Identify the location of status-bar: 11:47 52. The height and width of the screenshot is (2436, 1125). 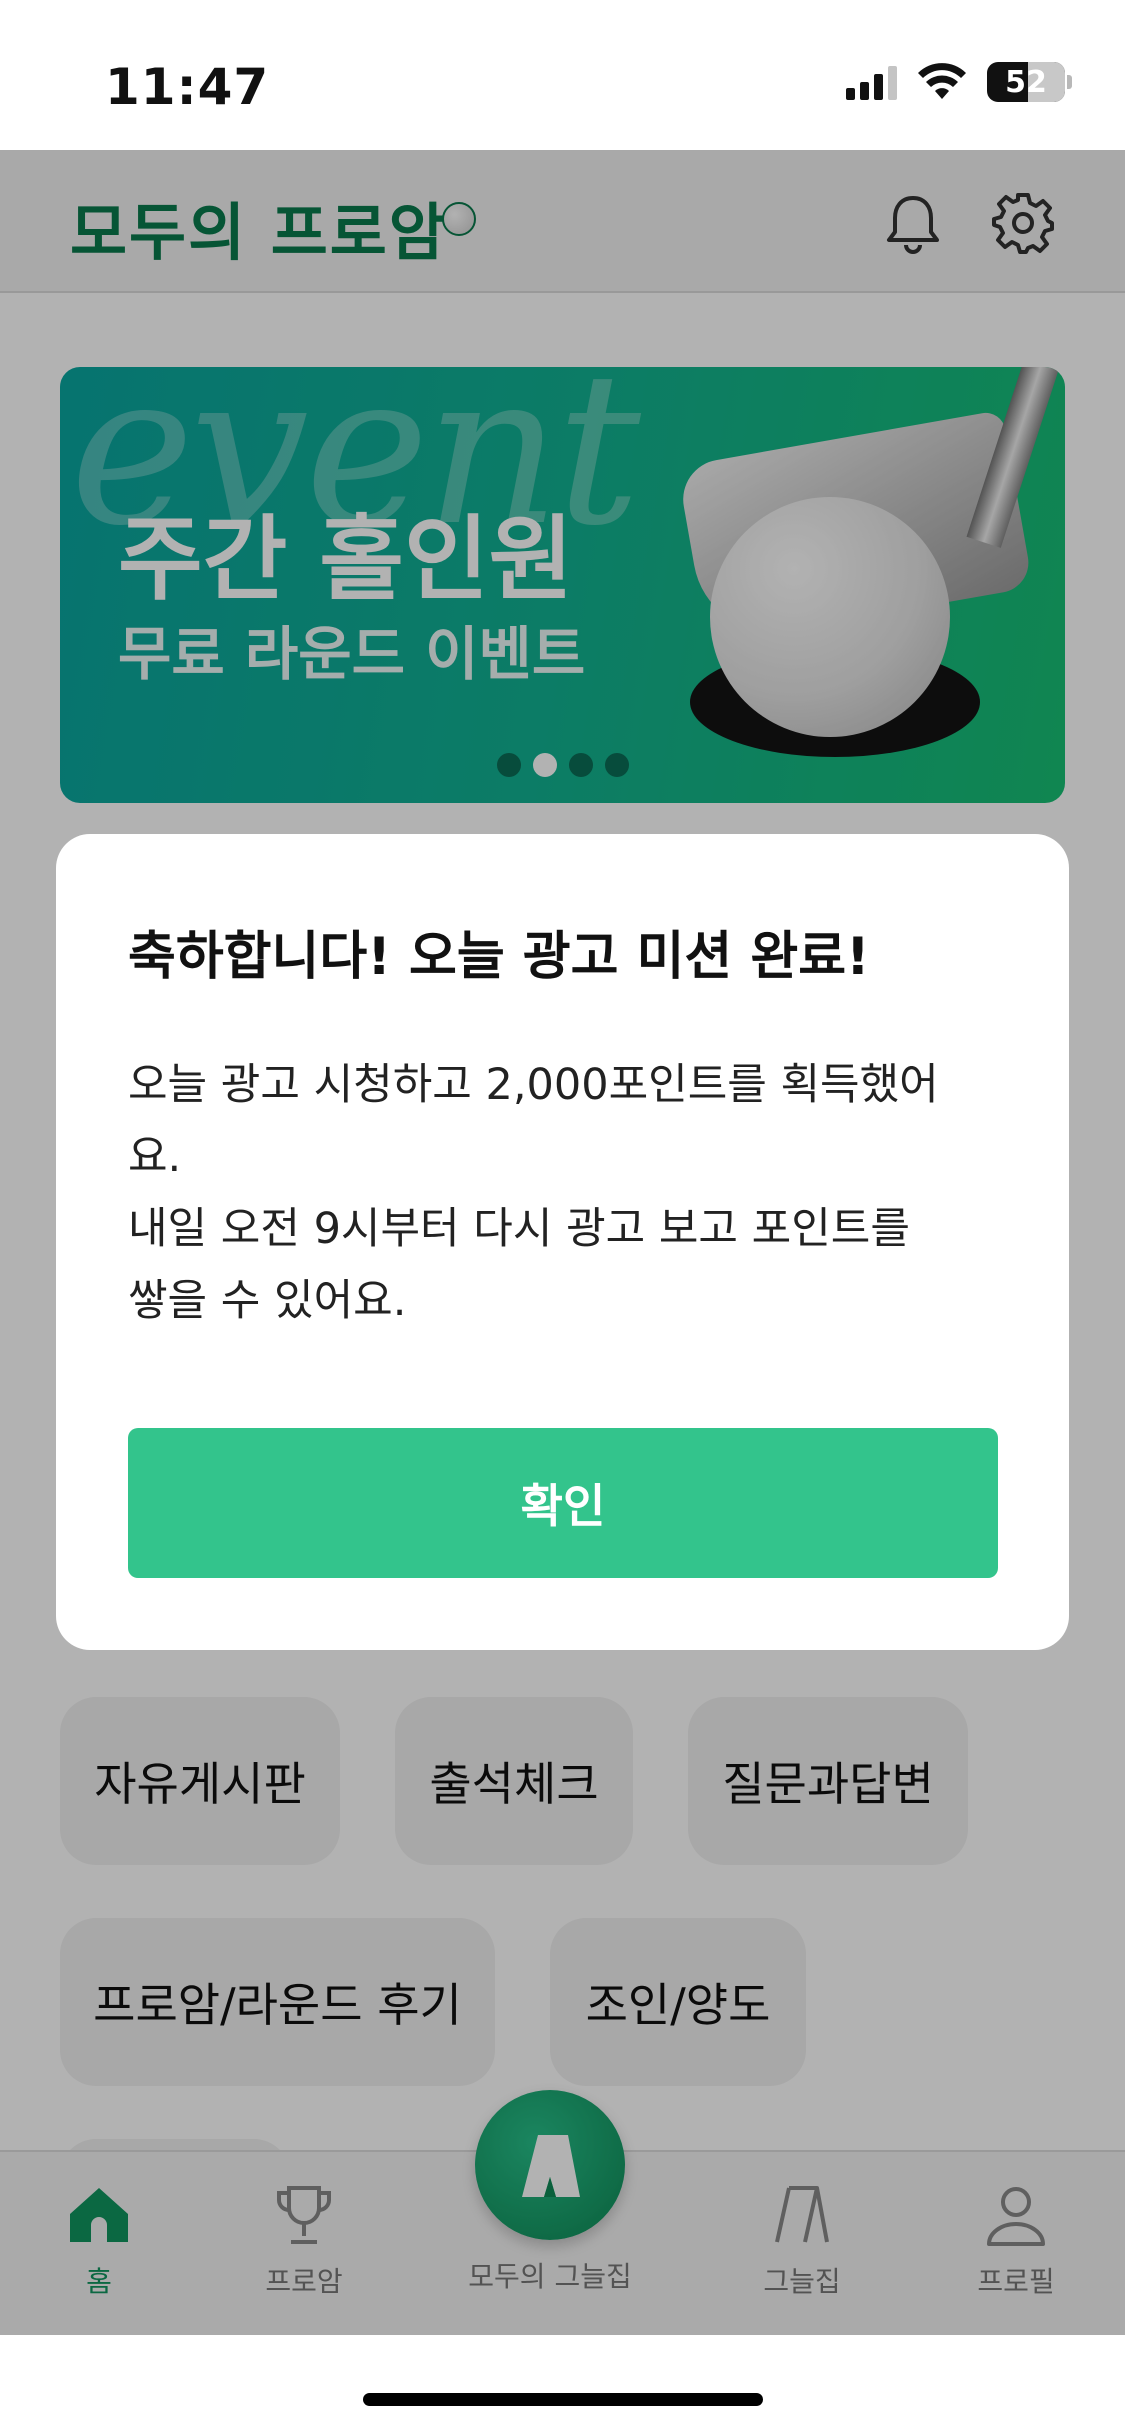
(562, 75).